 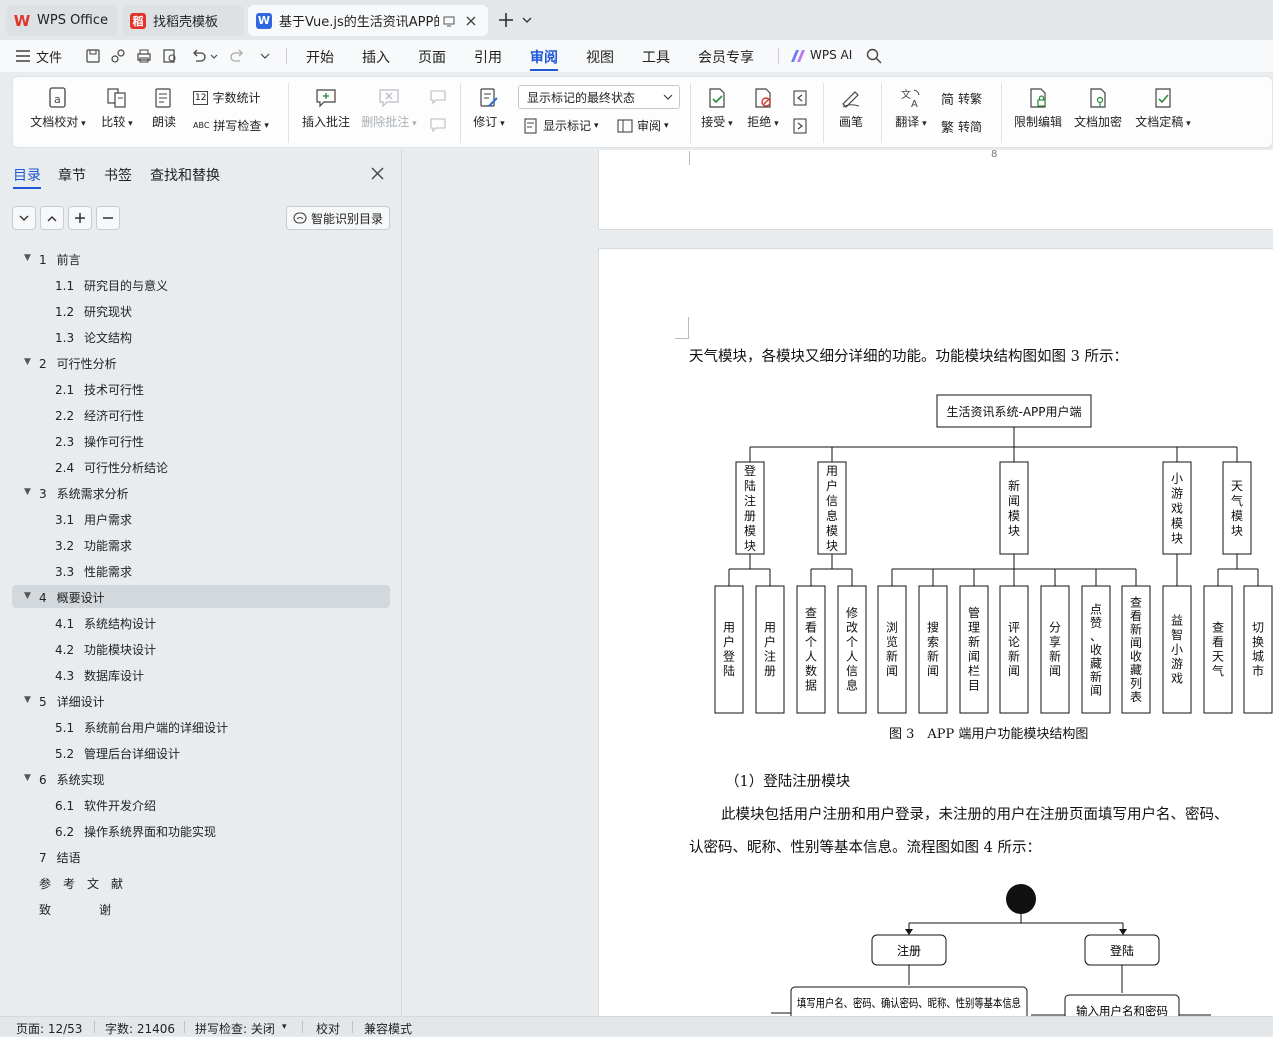 What do you see at coordinates (544, 57) in the screenshot?
I see `menu-review: 审阅` at bounding box center [544, 57].